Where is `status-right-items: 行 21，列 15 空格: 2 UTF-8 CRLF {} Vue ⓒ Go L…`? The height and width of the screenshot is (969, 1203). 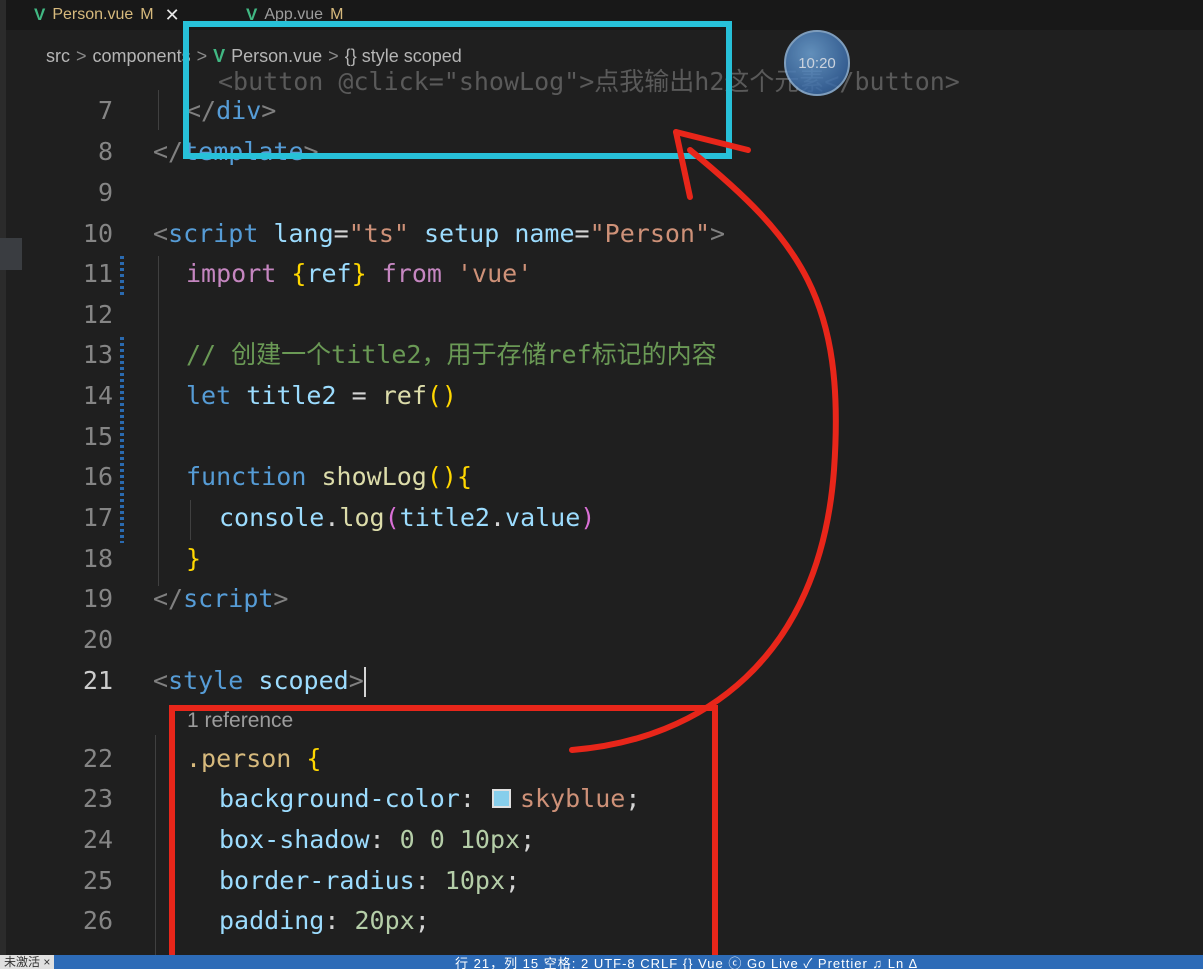 status-right-items: 行 21，列 15 空格: 2 UTF-8 CRLF {} Vue ⓒ Go L… is located at coordinates (686, 962).